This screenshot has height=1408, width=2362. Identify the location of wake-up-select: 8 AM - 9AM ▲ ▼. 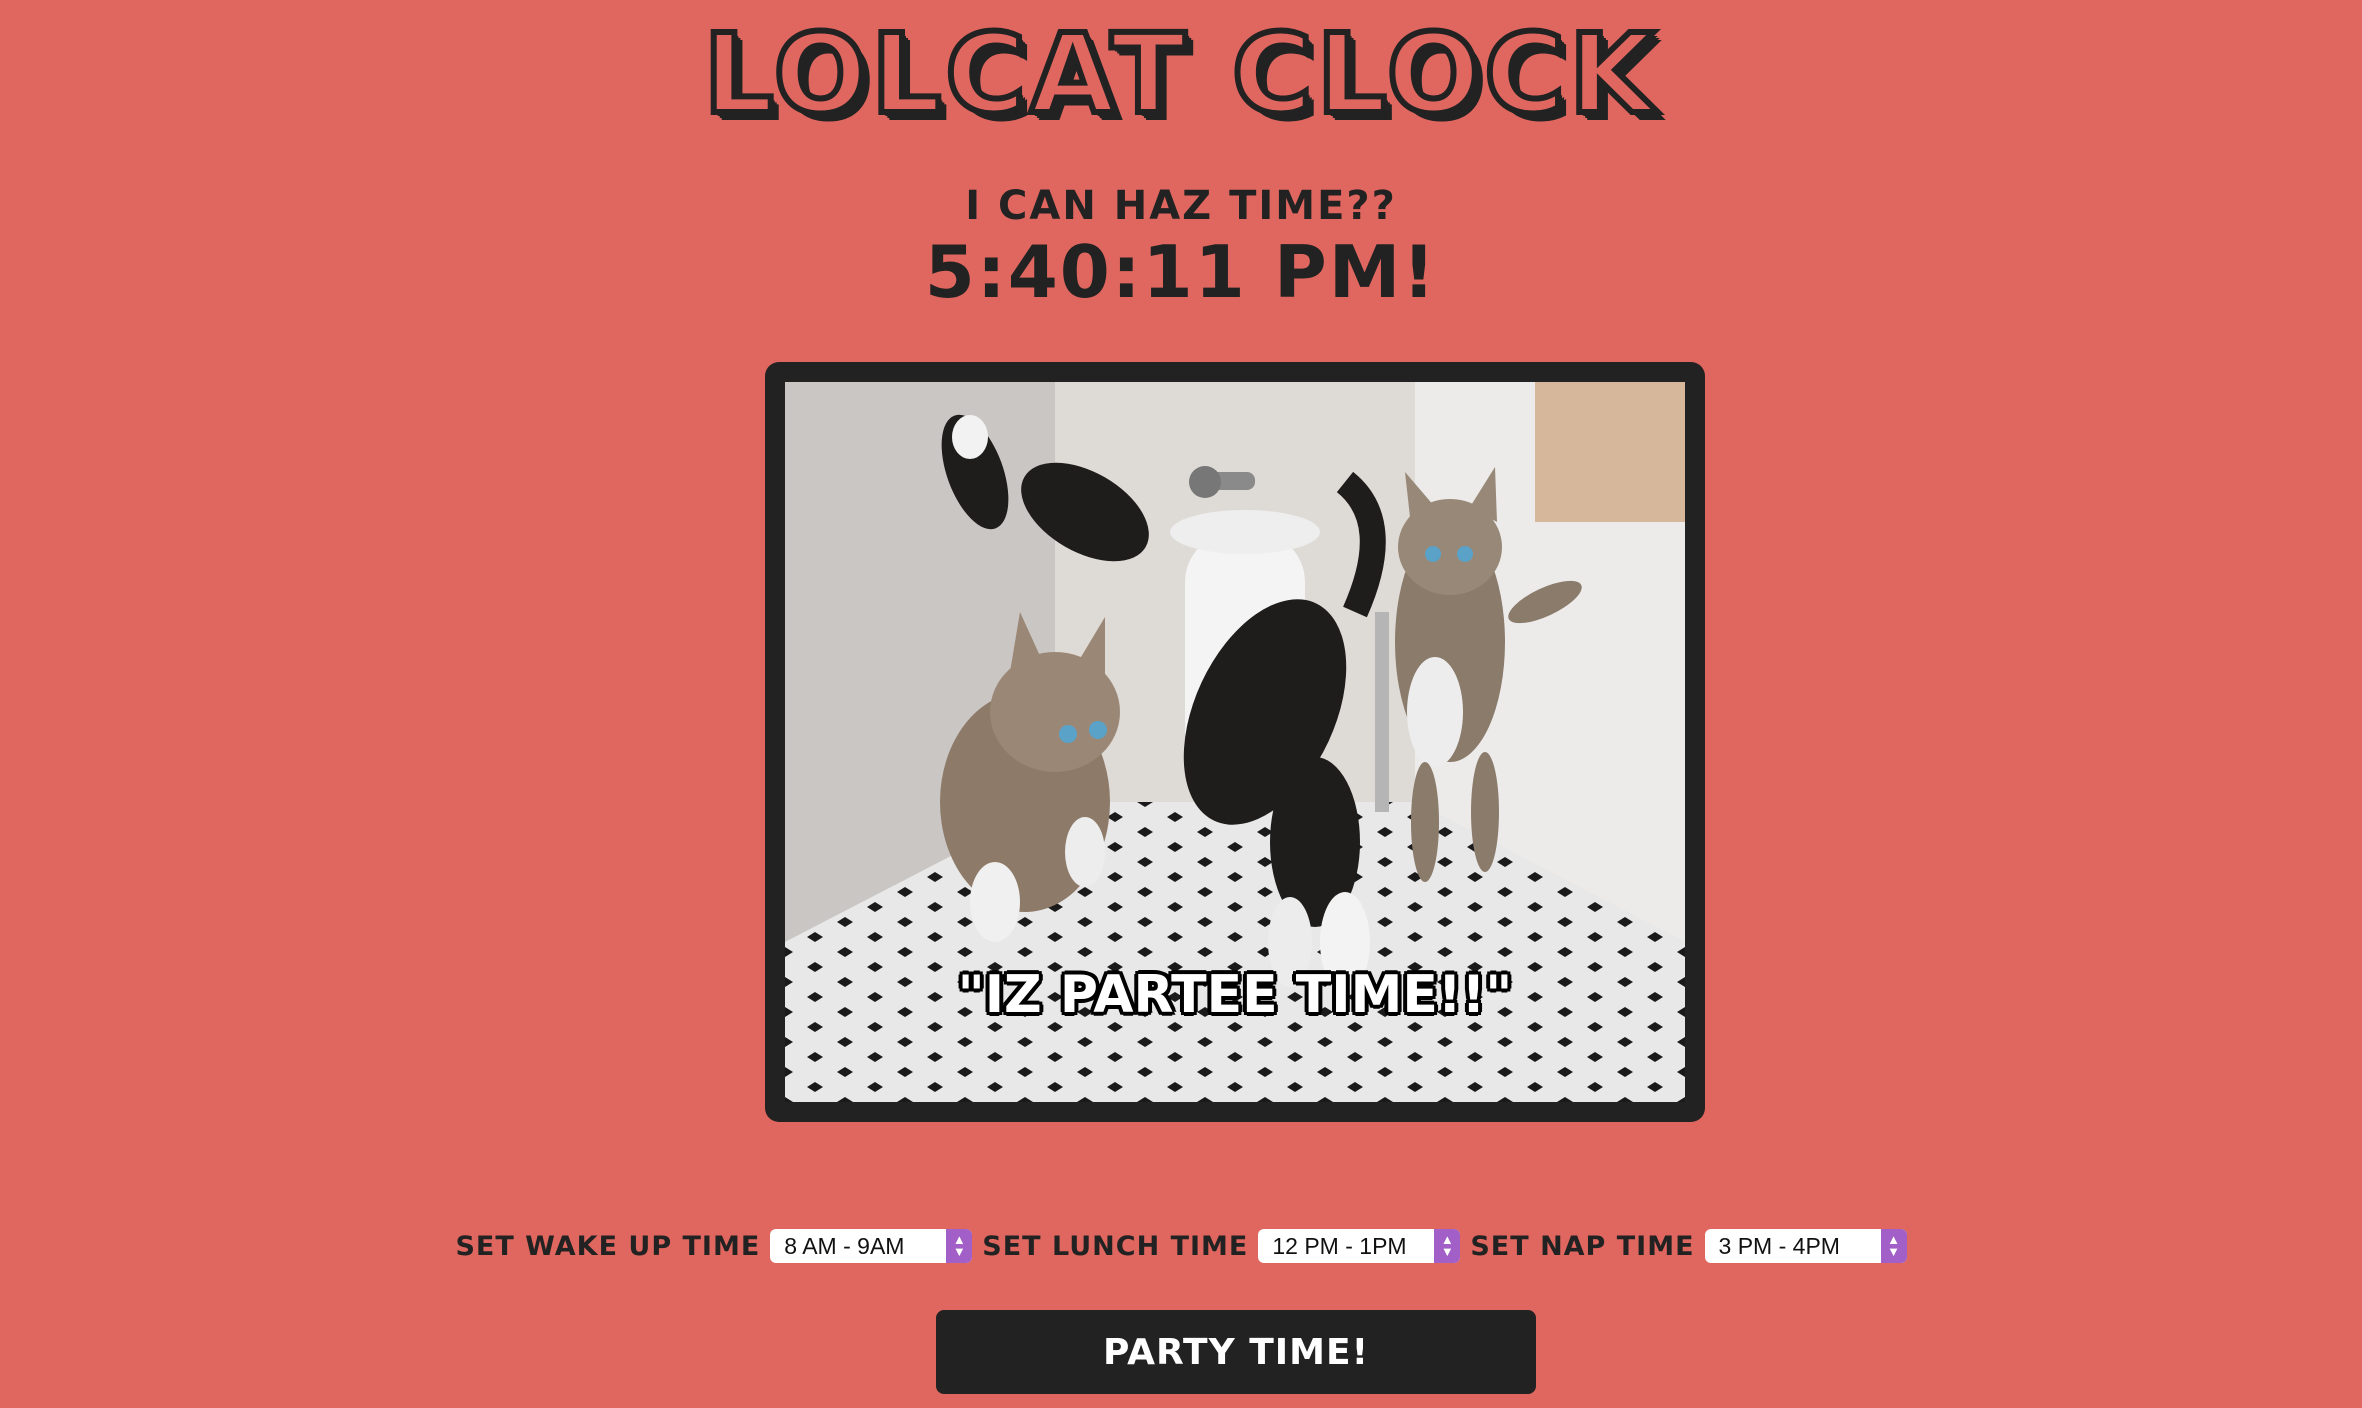
(871, 1246).